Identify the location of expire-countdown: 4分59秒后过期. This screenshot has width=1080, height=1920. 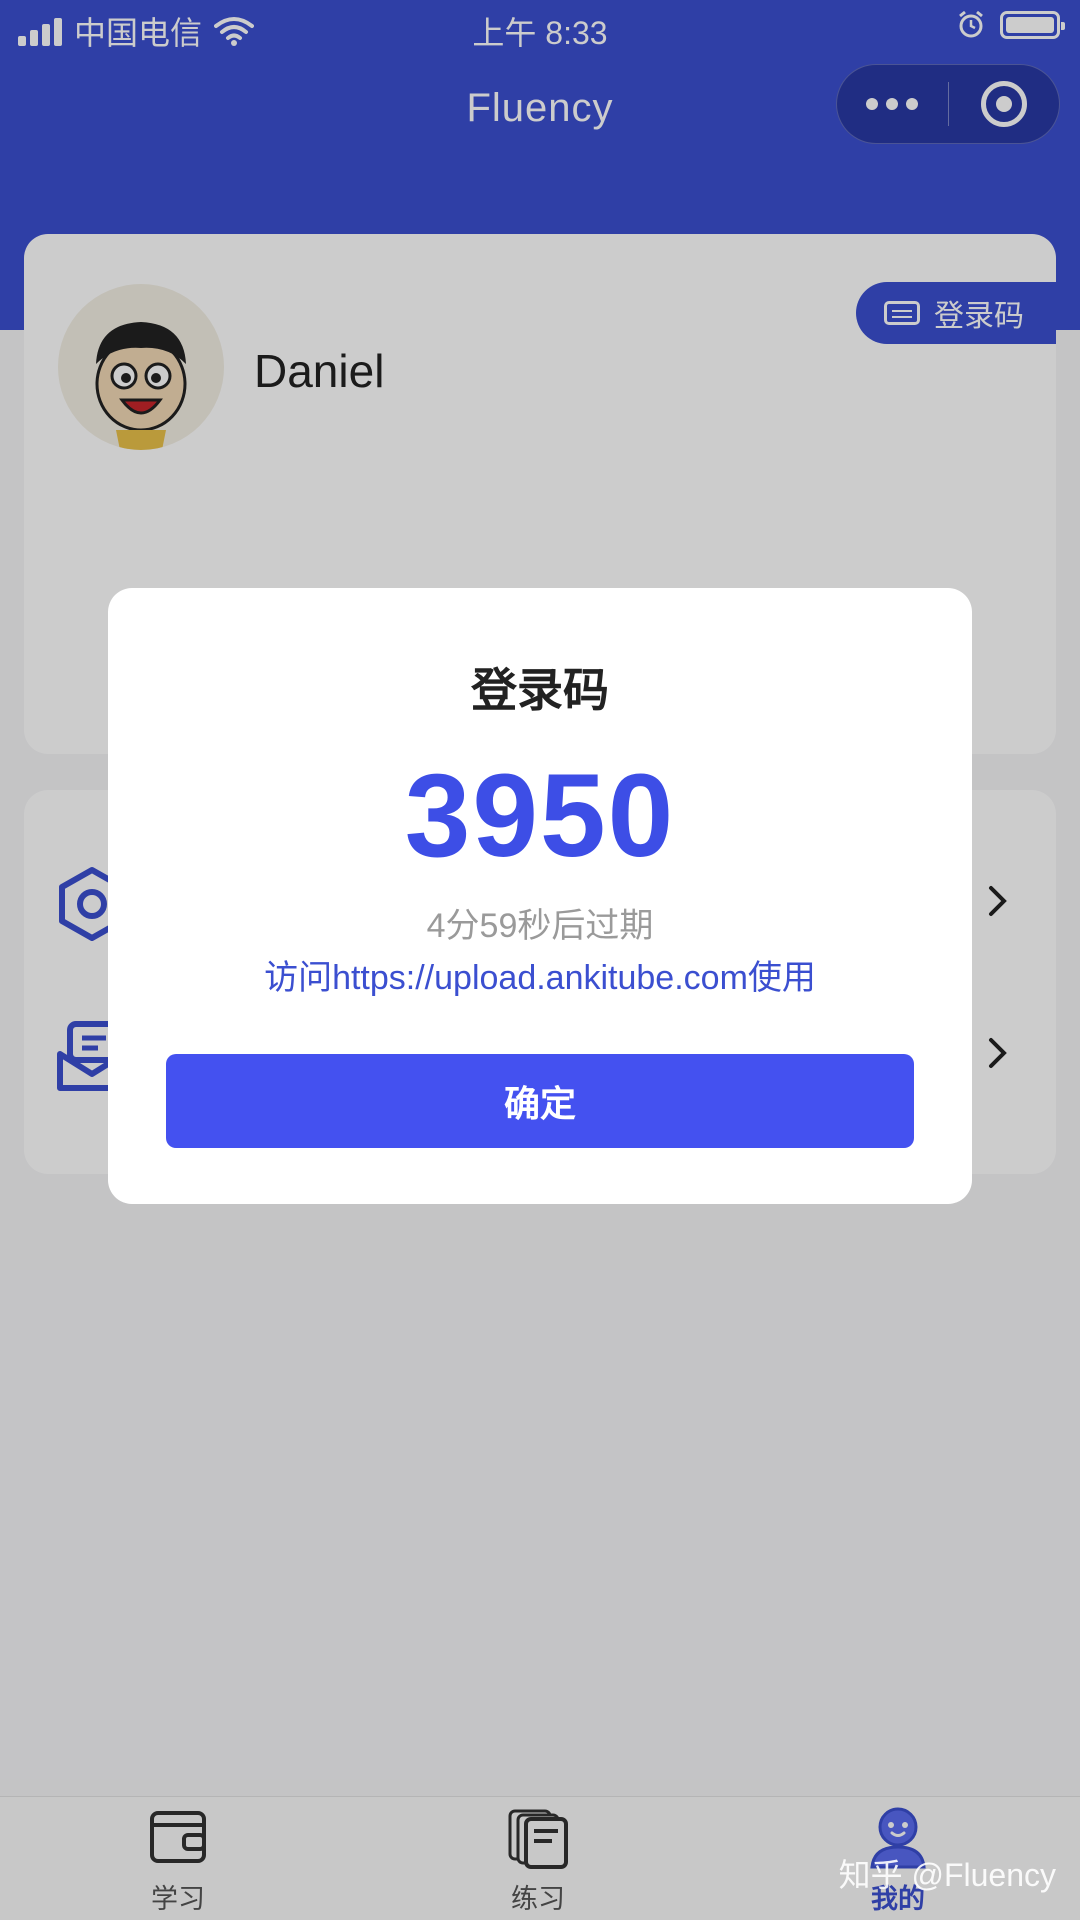
(540, 926).